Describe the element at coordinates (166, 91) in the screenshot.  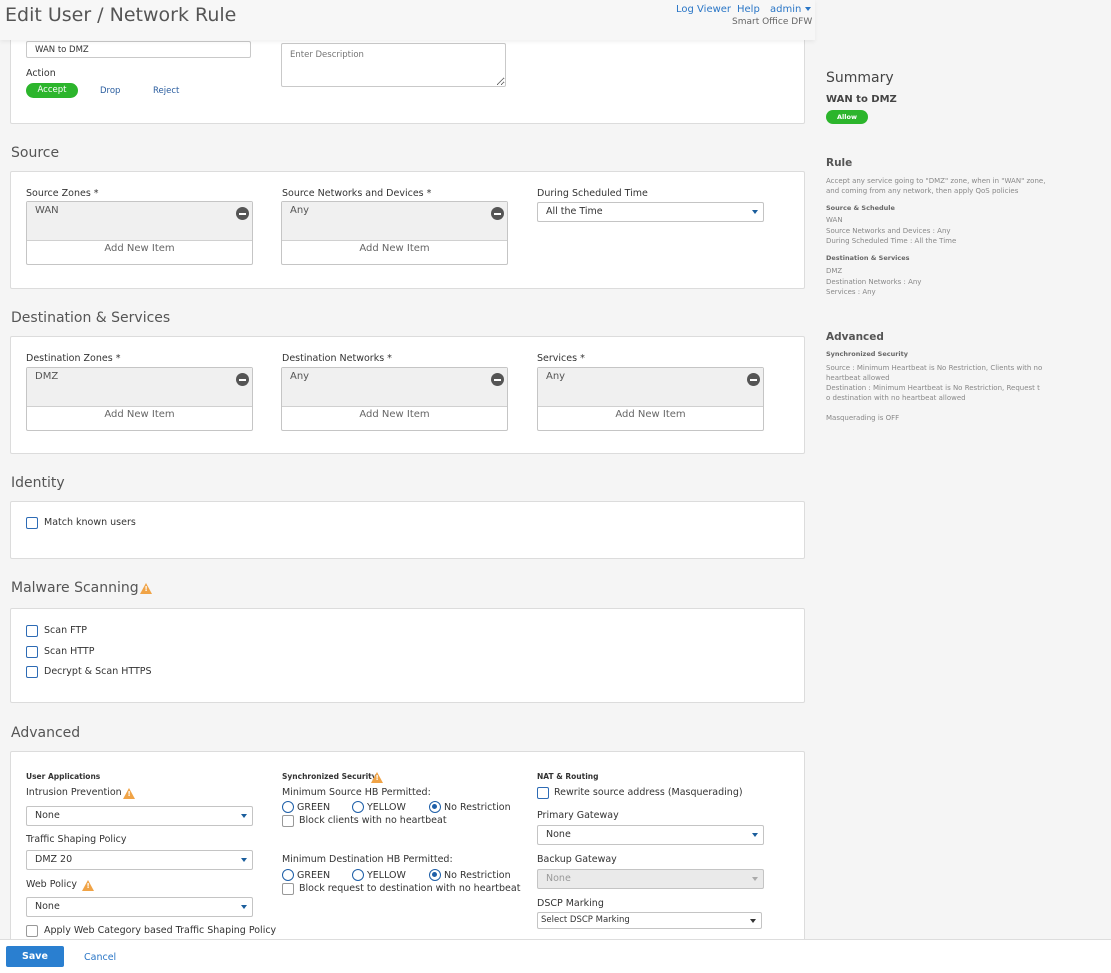
I see `reject-button: Reject` at that location.